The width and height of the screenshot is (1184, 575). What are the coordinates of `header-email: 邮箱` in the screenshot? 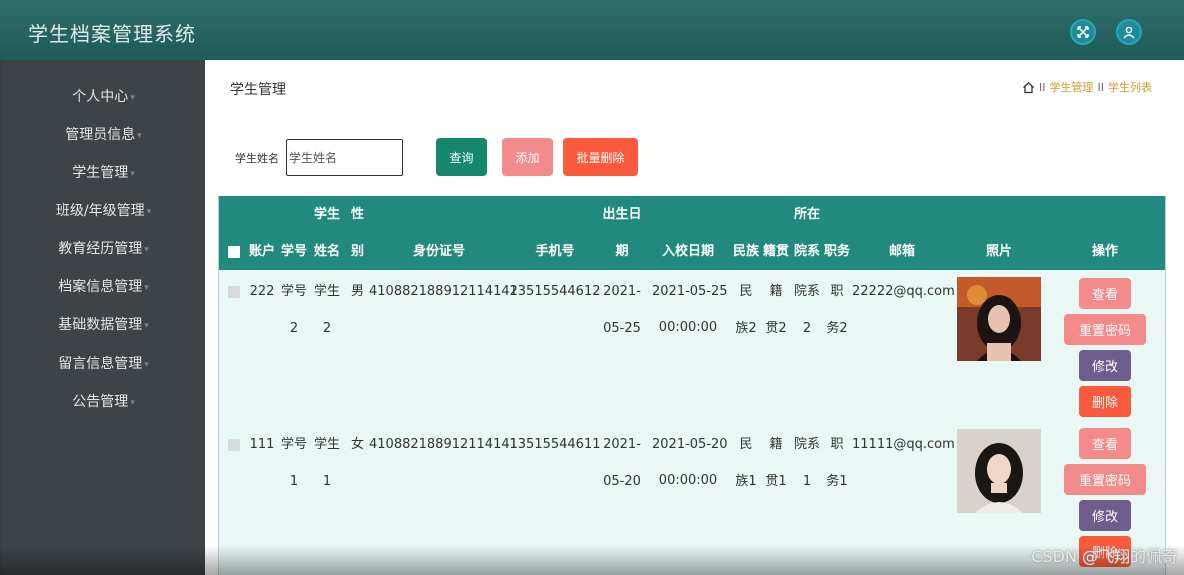 It's located at (901, 251).